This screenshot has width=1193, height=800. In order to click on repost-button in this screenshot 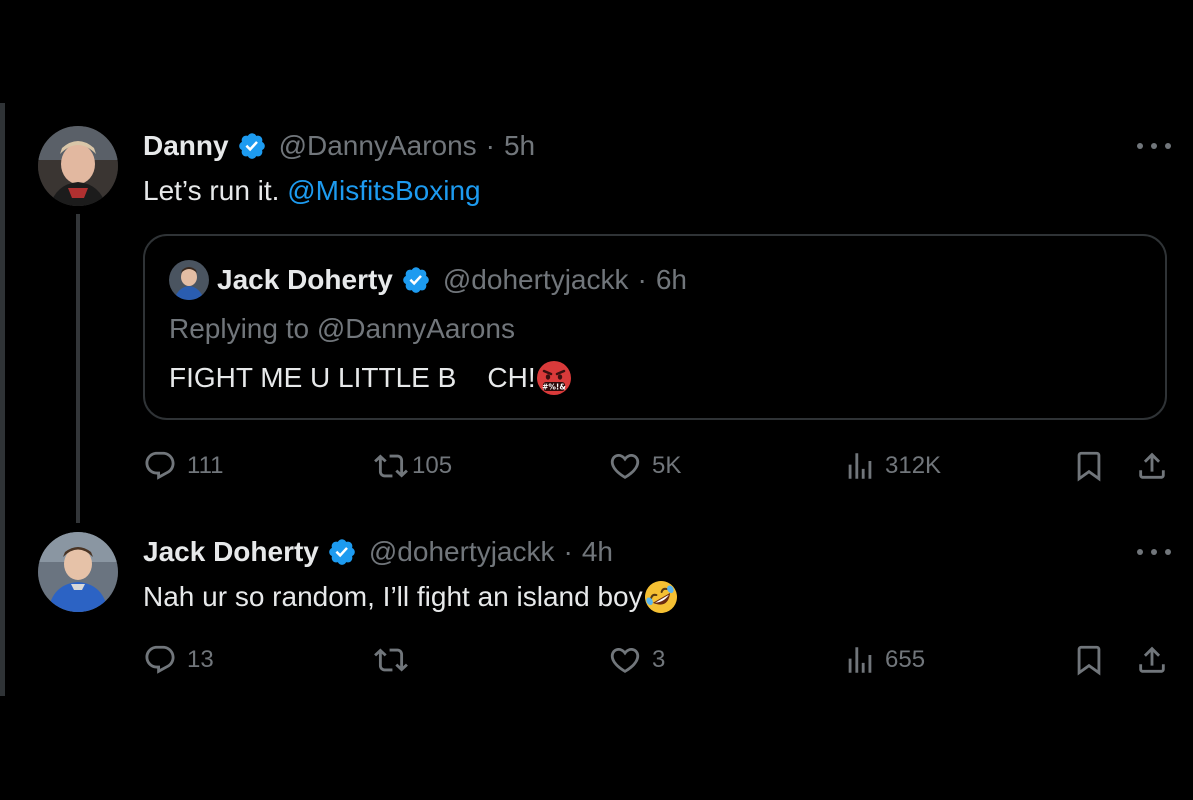, I will do `click(396, 660)`.